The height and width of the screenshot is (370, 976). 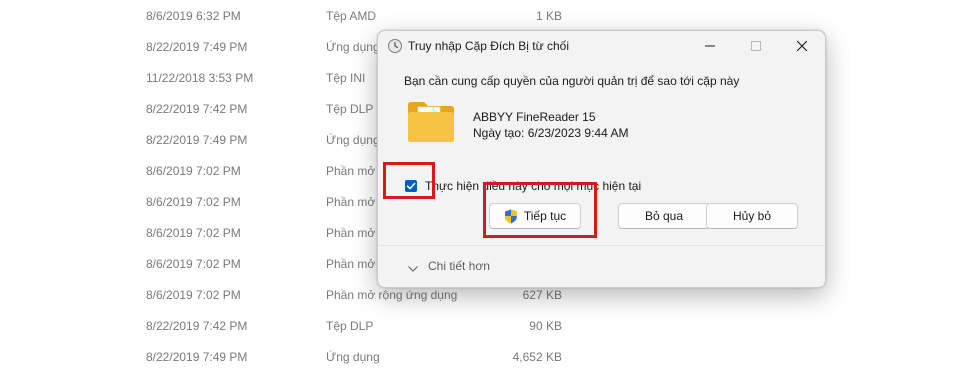 I want to click on close-icon, so click(x=802, y=46).